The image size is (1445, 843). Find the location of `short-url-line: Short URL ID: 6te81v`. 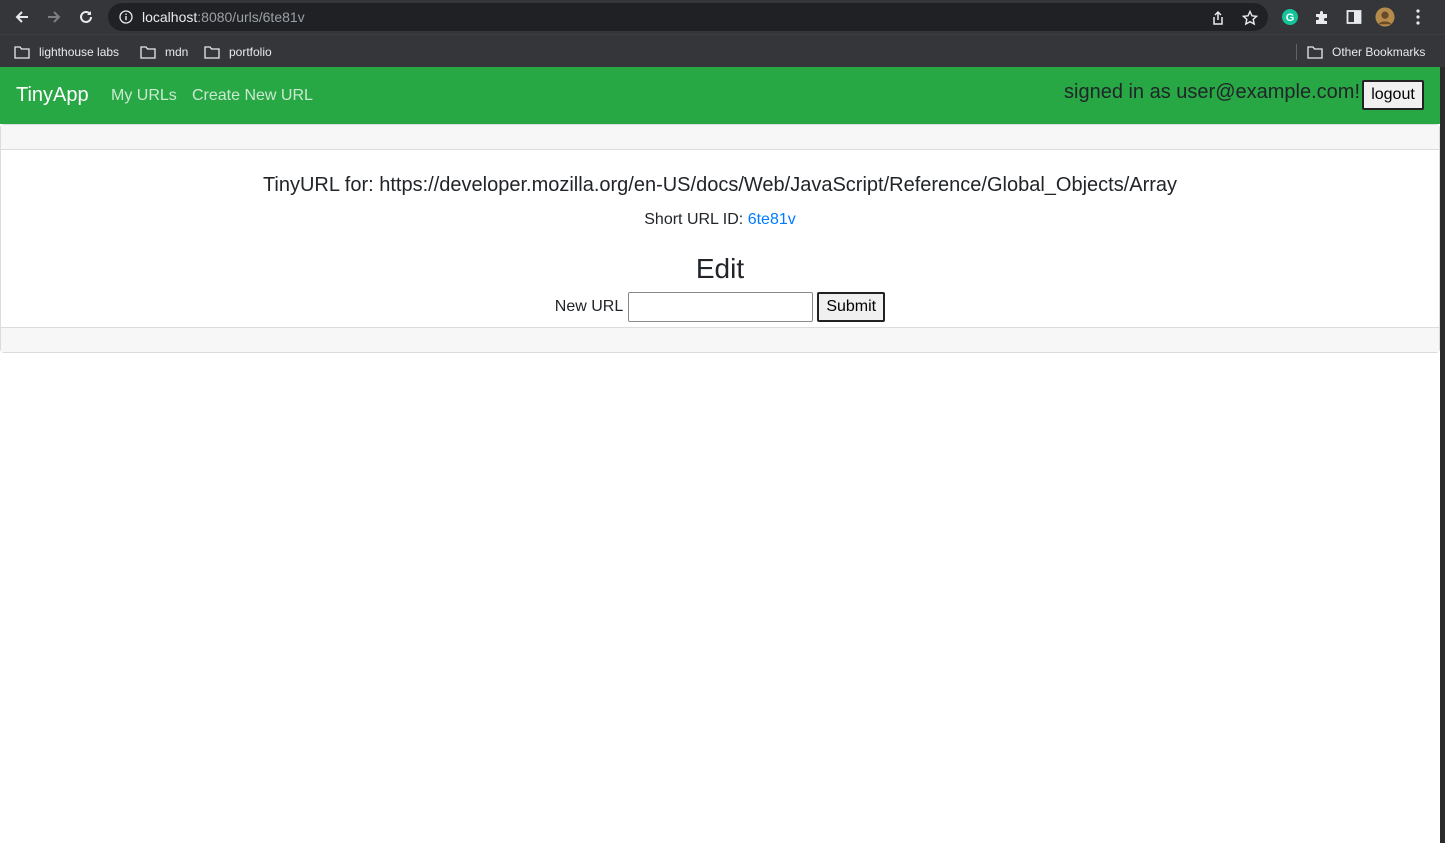

short-url-line: Short URL ID: 6te81v is located at coordinates (720, 220).